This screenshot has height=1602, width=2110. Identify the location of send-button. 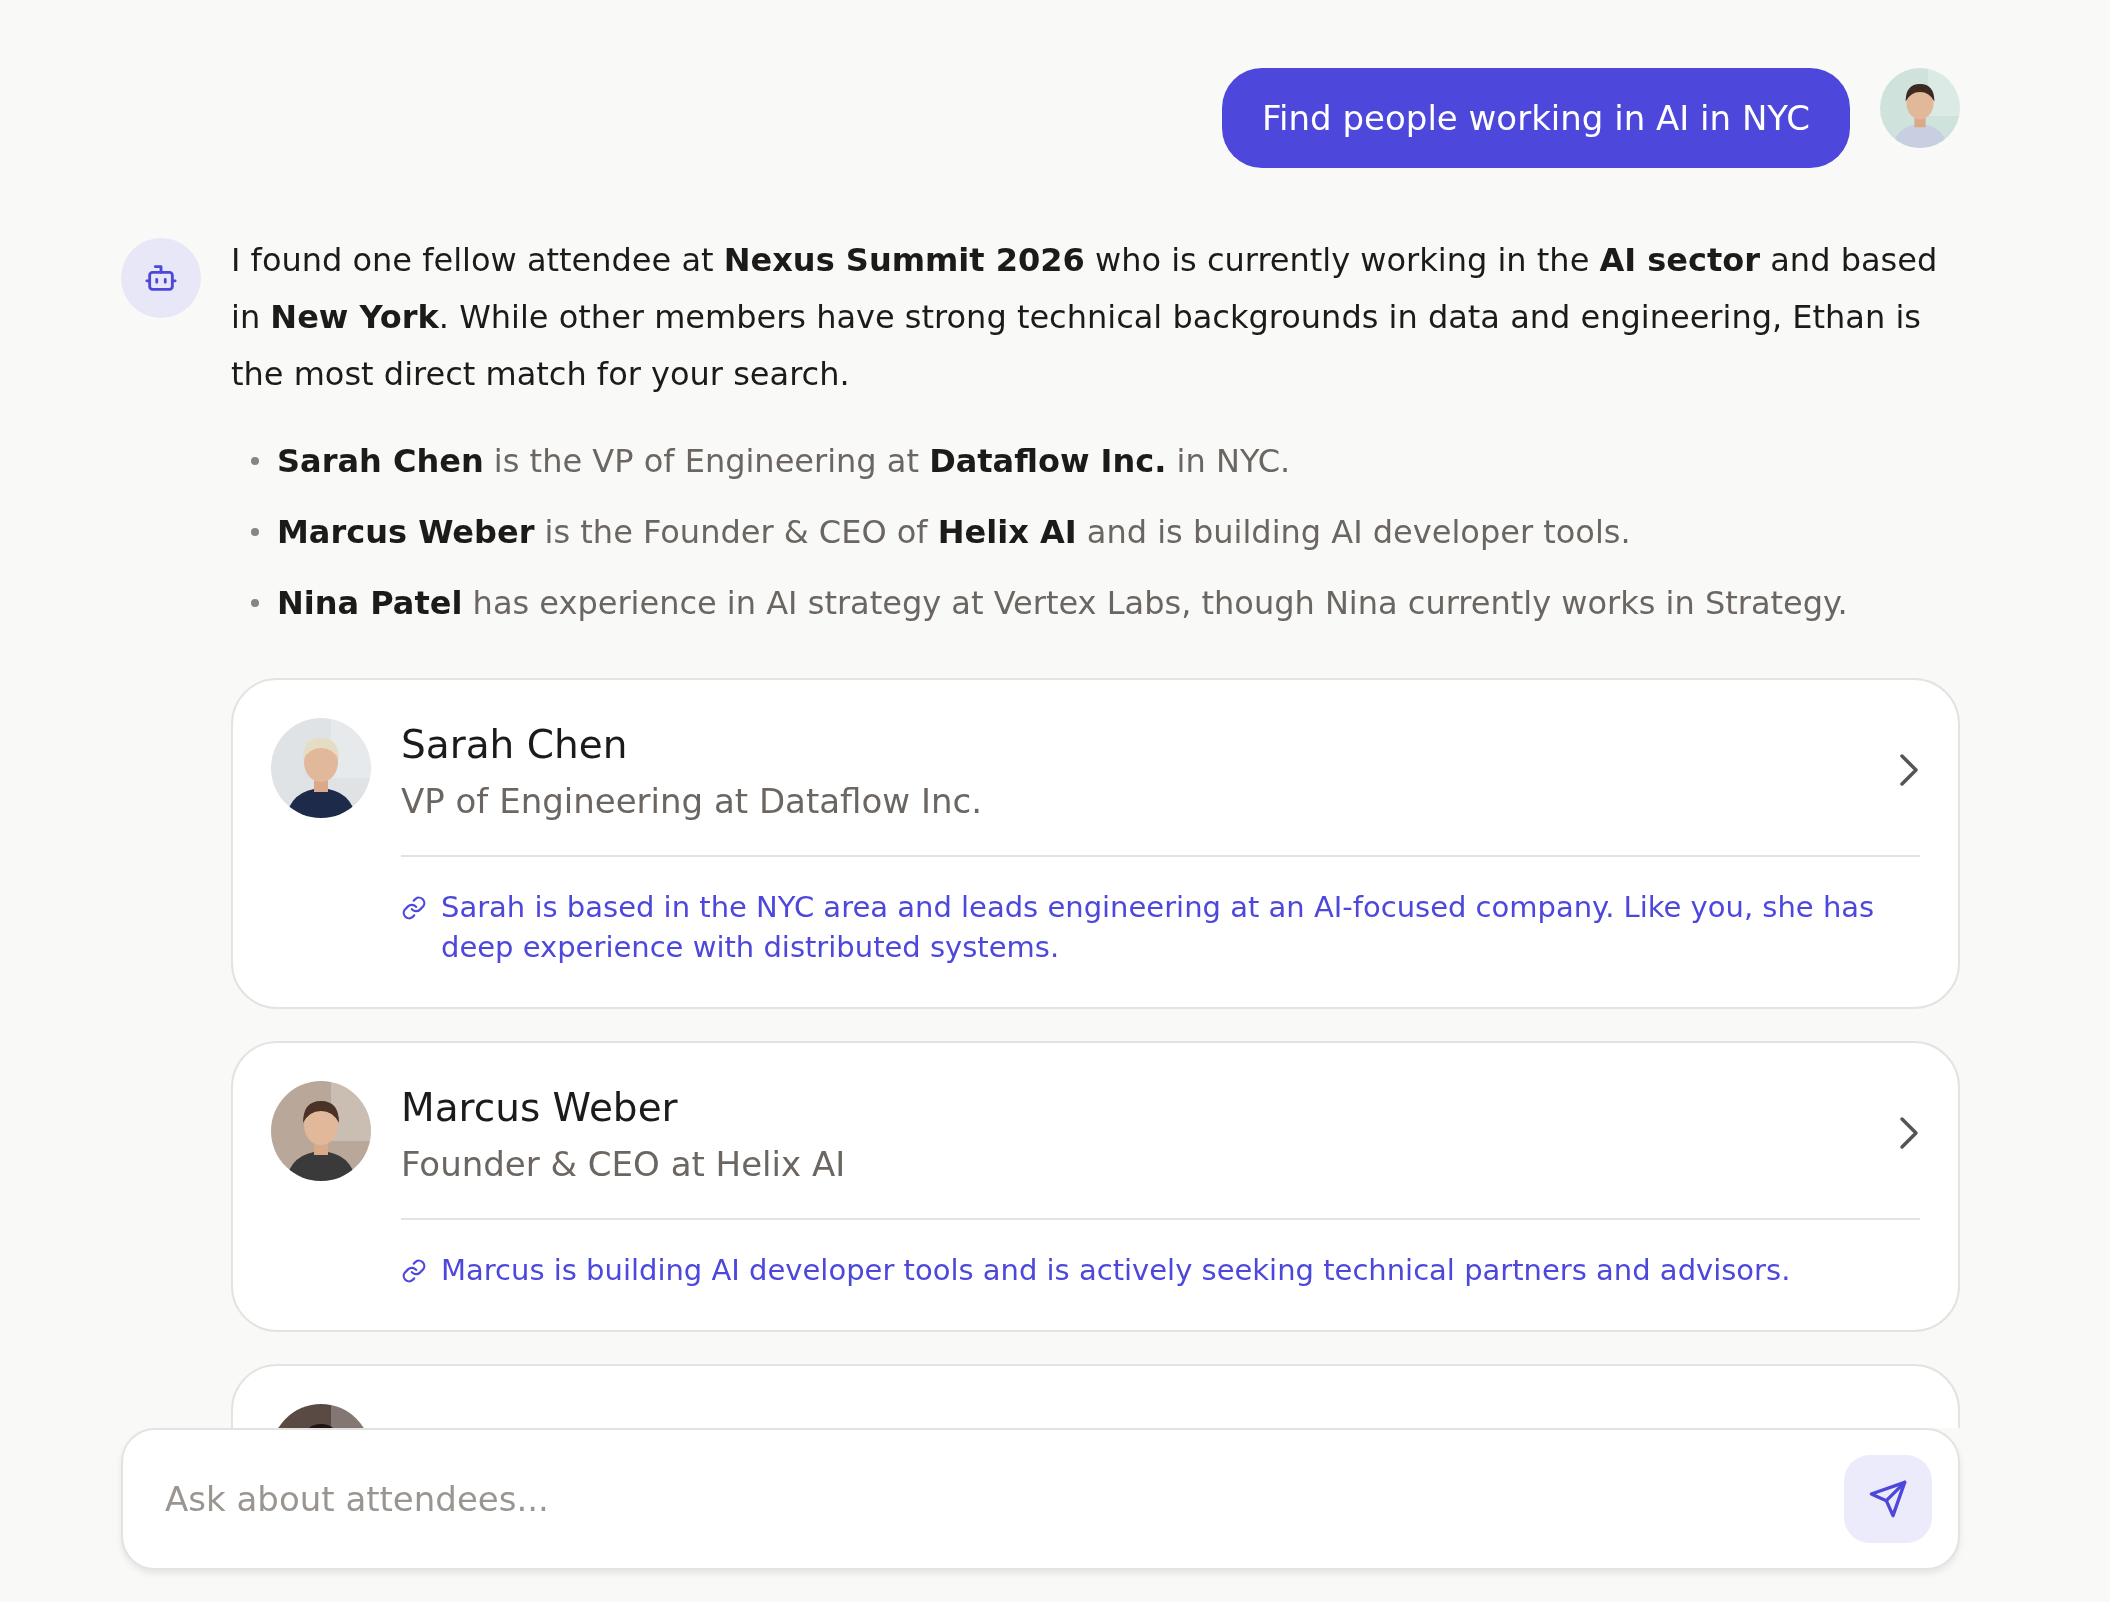
(1888, 1499).